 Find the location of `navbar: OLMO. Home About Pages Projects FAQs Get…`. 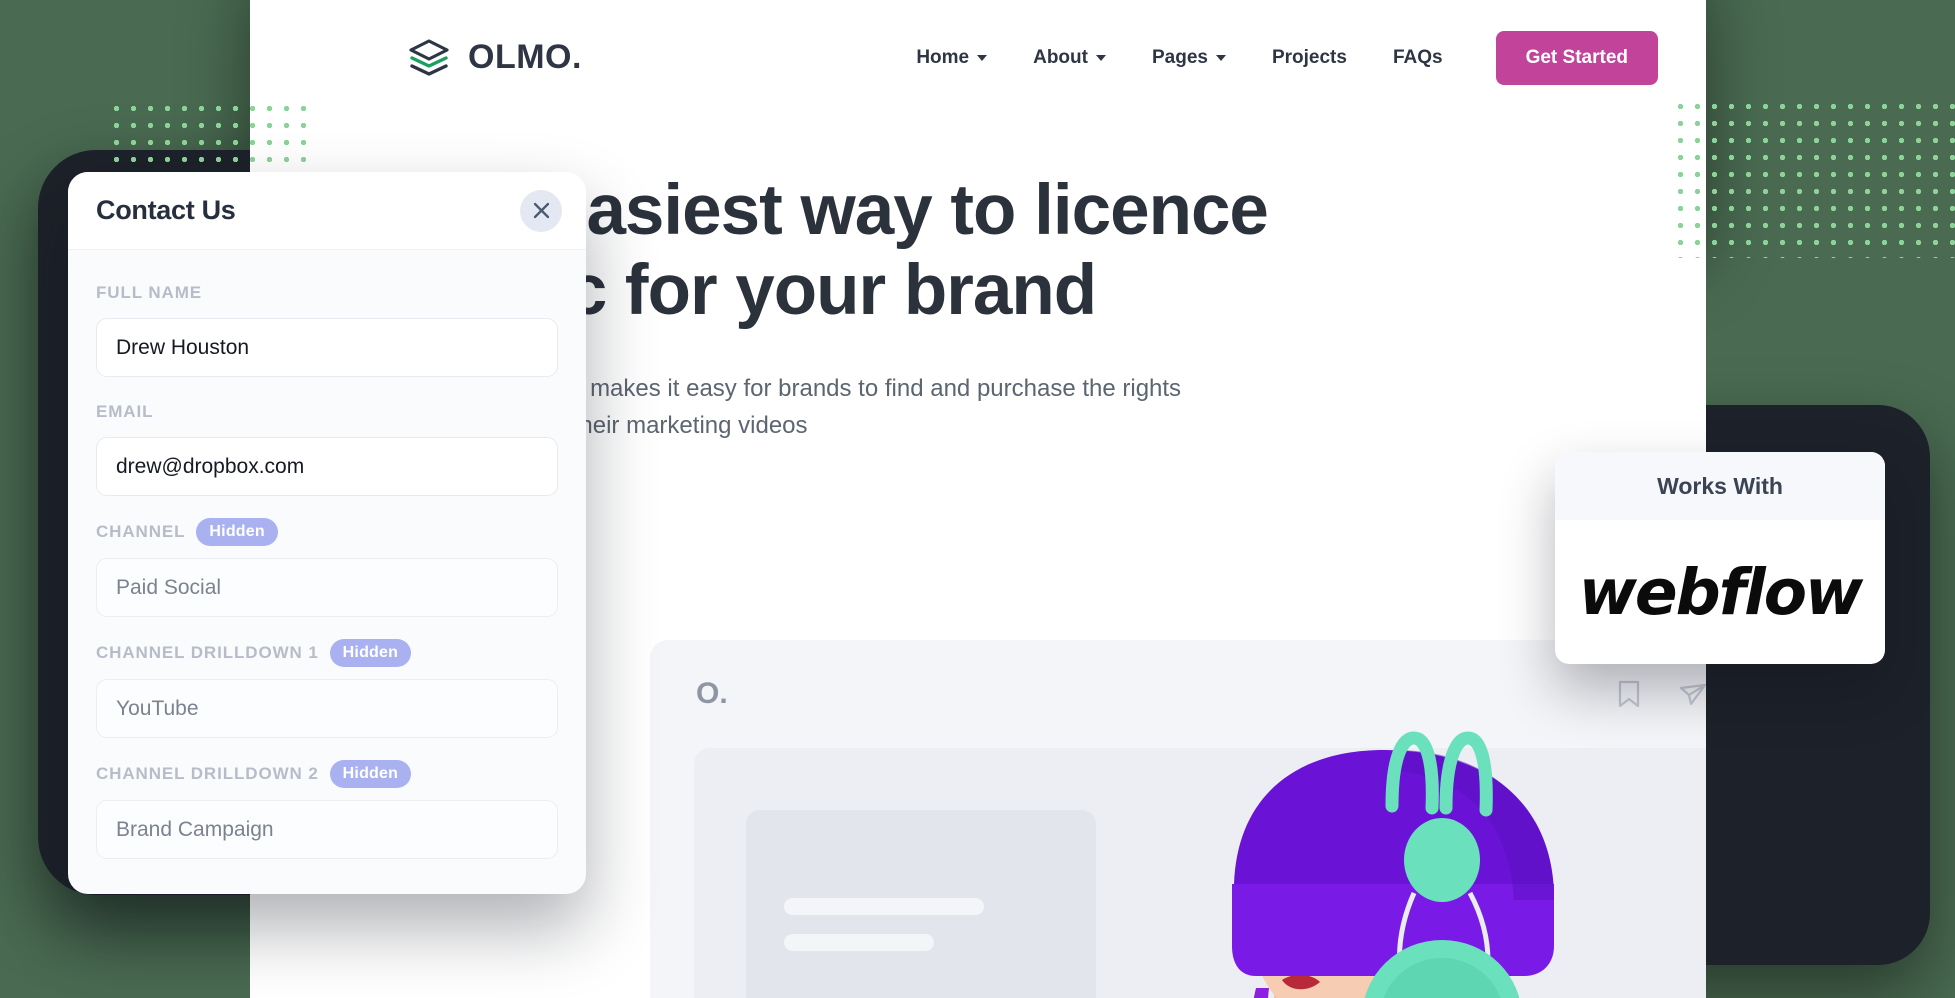

navbar: OLMO. Home About Pages Projects FAQs Get… is located at coordinates (978, 57).